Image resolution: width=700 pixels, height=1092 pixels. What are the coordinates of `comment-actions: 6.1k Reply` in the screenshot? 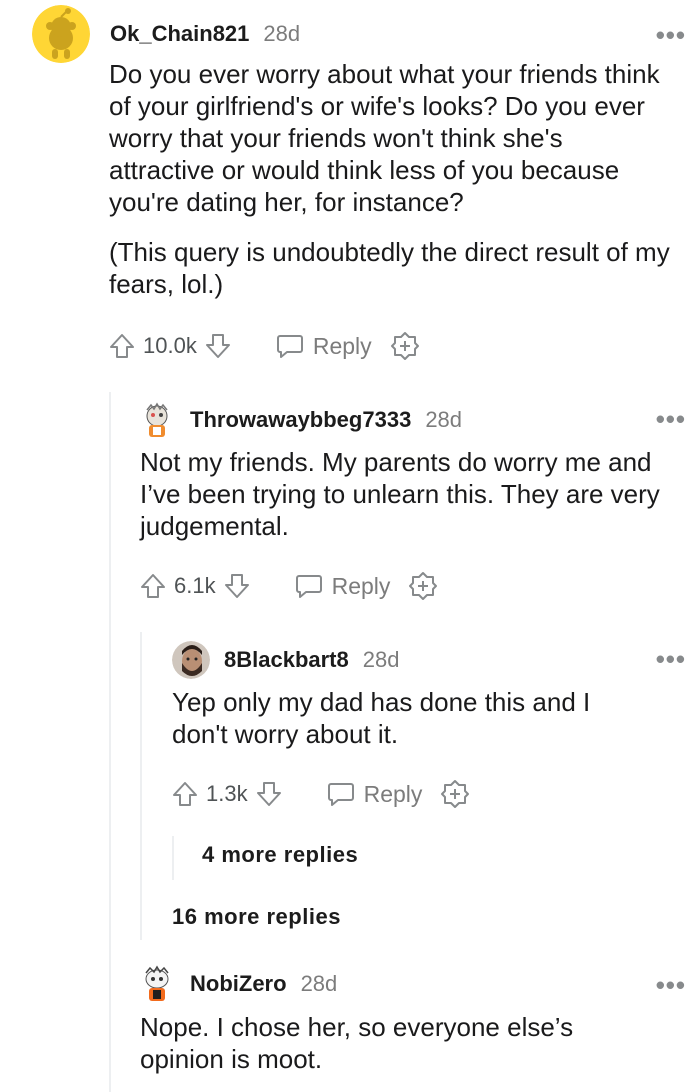 It's located at (288, 586).